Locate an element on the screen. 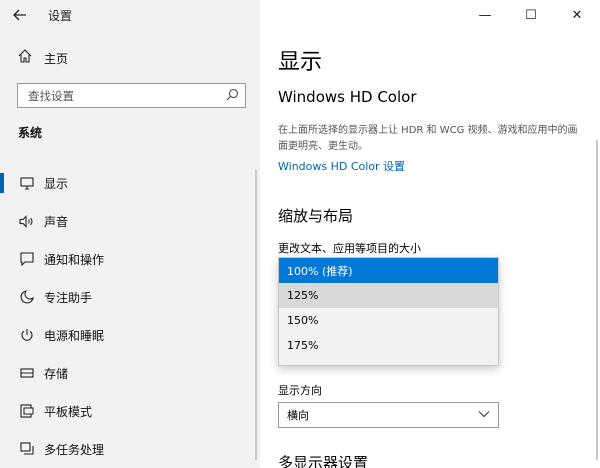 Image resolution: width=600 pixels, height=468 pixels. minimize-button: — is located at coordinates (485, 15).